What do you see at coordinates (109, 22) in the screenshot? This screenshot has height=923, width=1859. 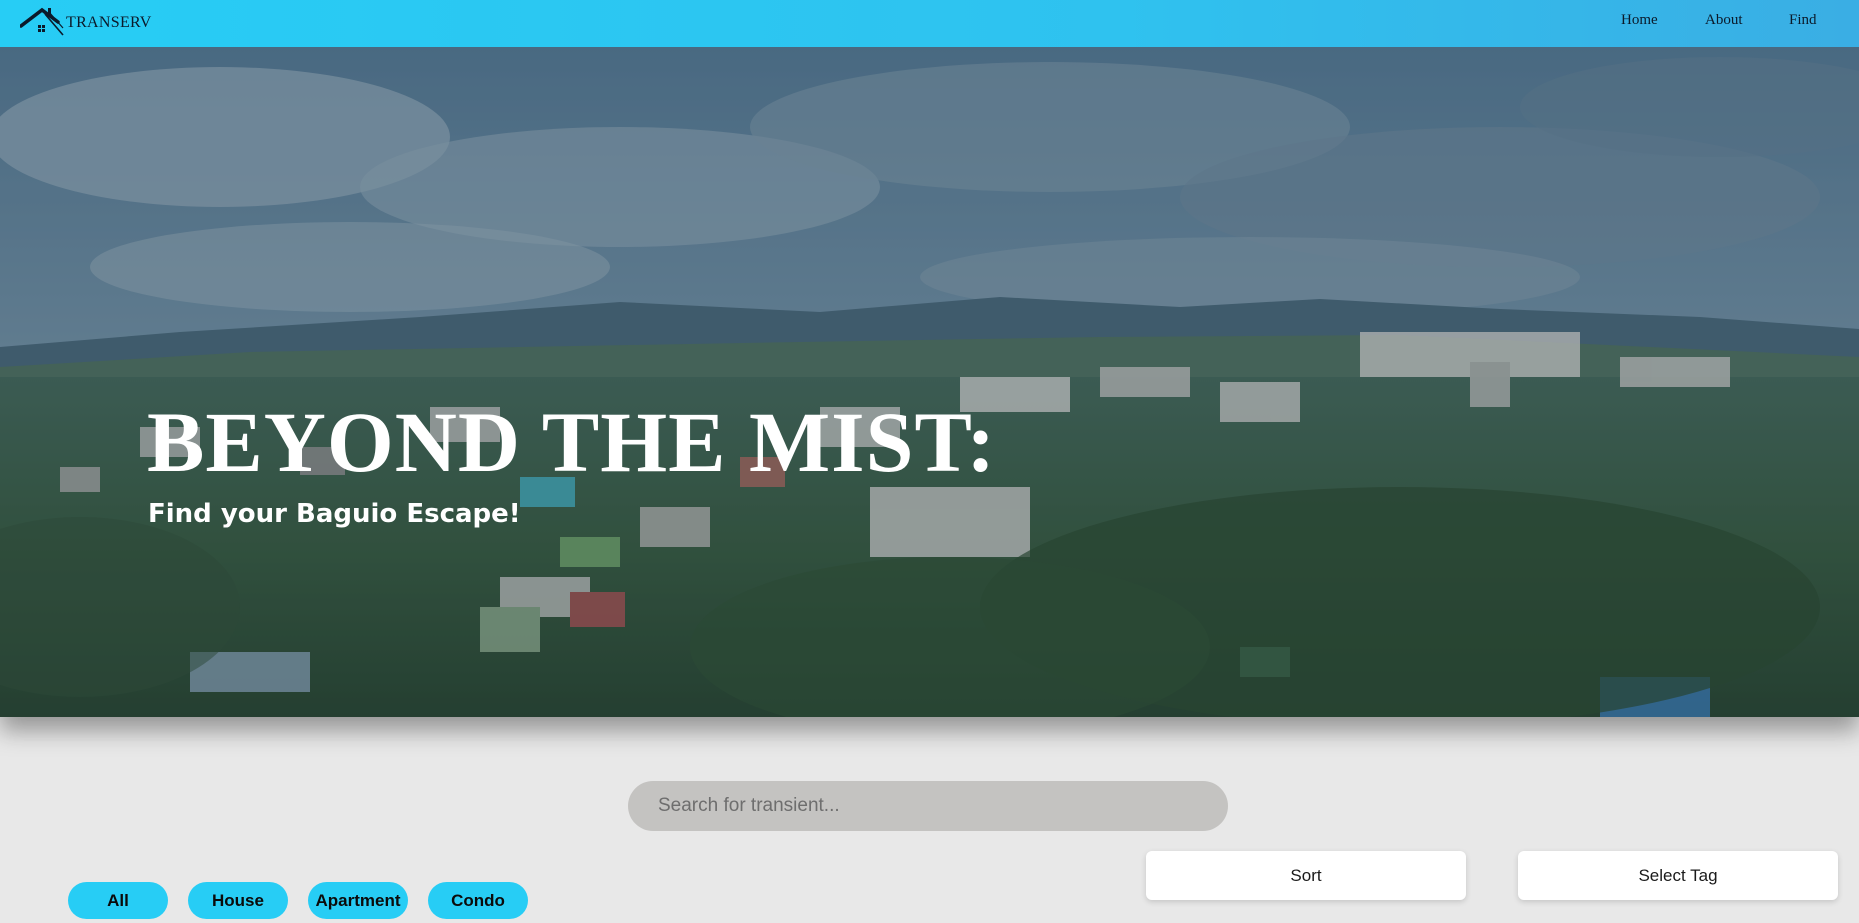 I see `brand-name: TRANSERV` at bounding box center [109, 22].